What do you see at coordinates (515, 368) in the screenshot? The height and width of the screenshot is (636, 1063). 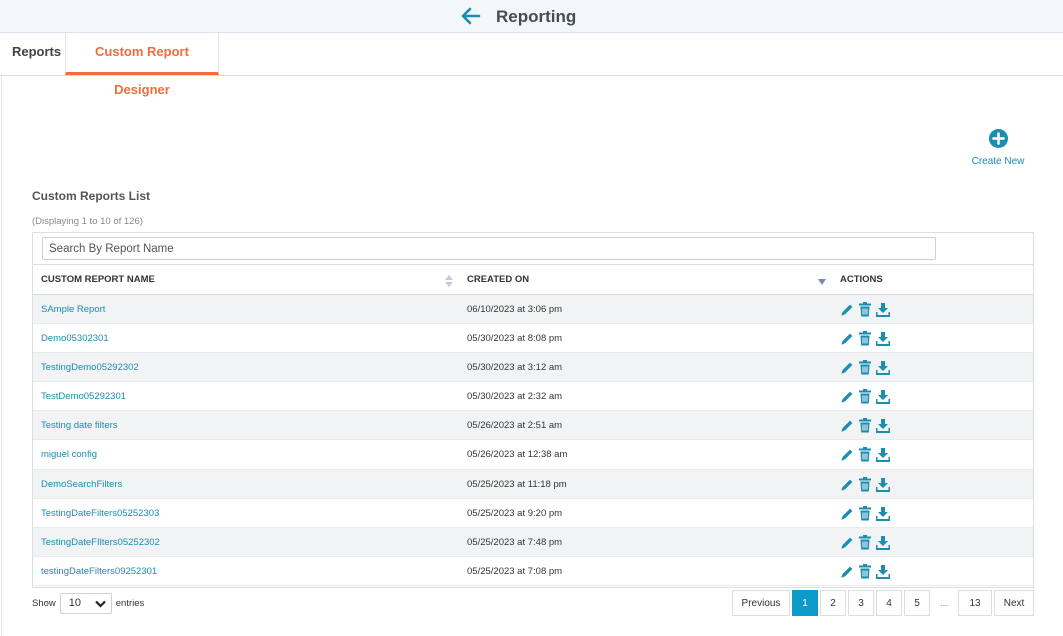 I see `created-on: 05/30/2023 at 3:12 am` at bounding box center [515, 368].